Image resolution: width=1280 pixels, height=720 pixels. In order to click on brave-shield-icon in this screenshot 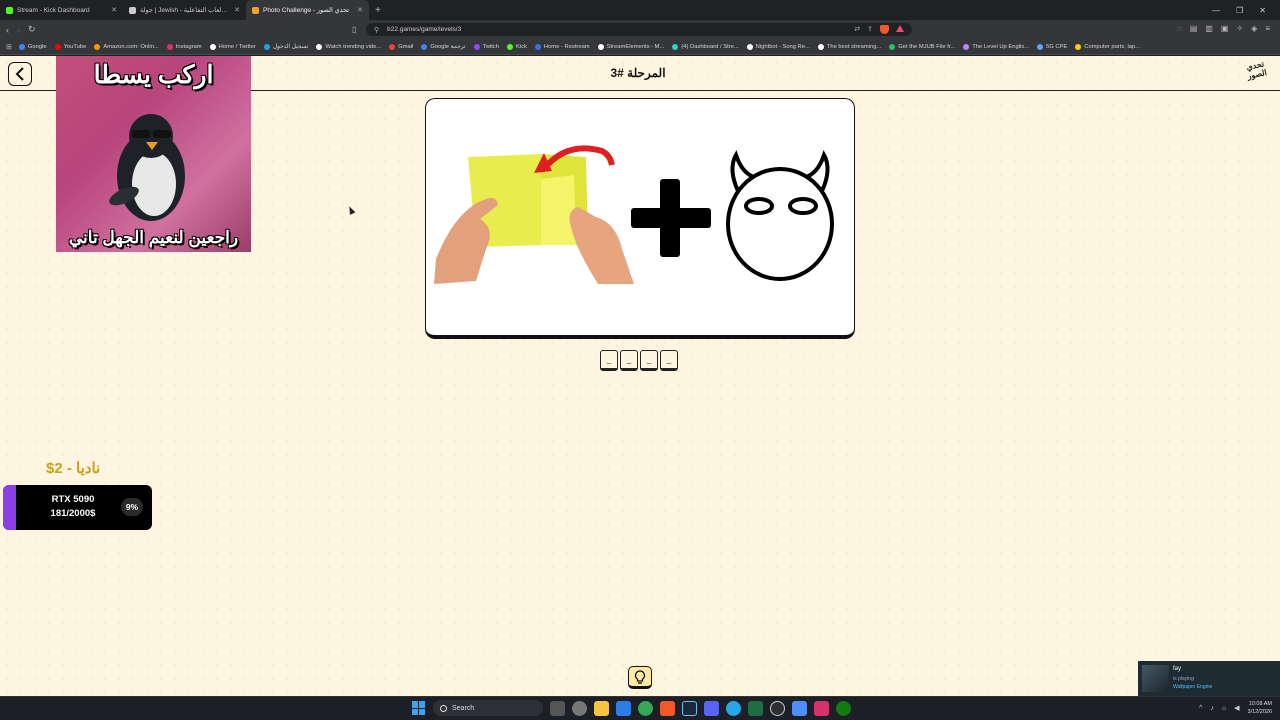, I will do `click(884, 29)`.